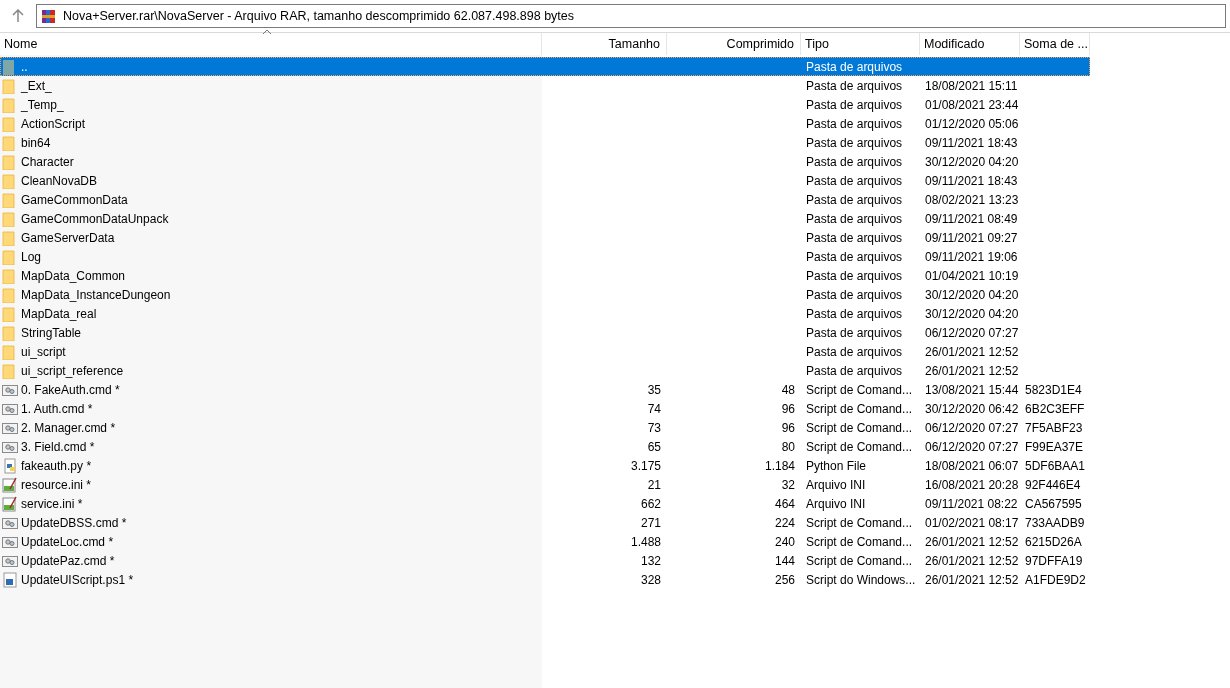 The width and height of the screenshot is (1230, 688). I want to click on file-name: ActionScript, so click(53, 123).